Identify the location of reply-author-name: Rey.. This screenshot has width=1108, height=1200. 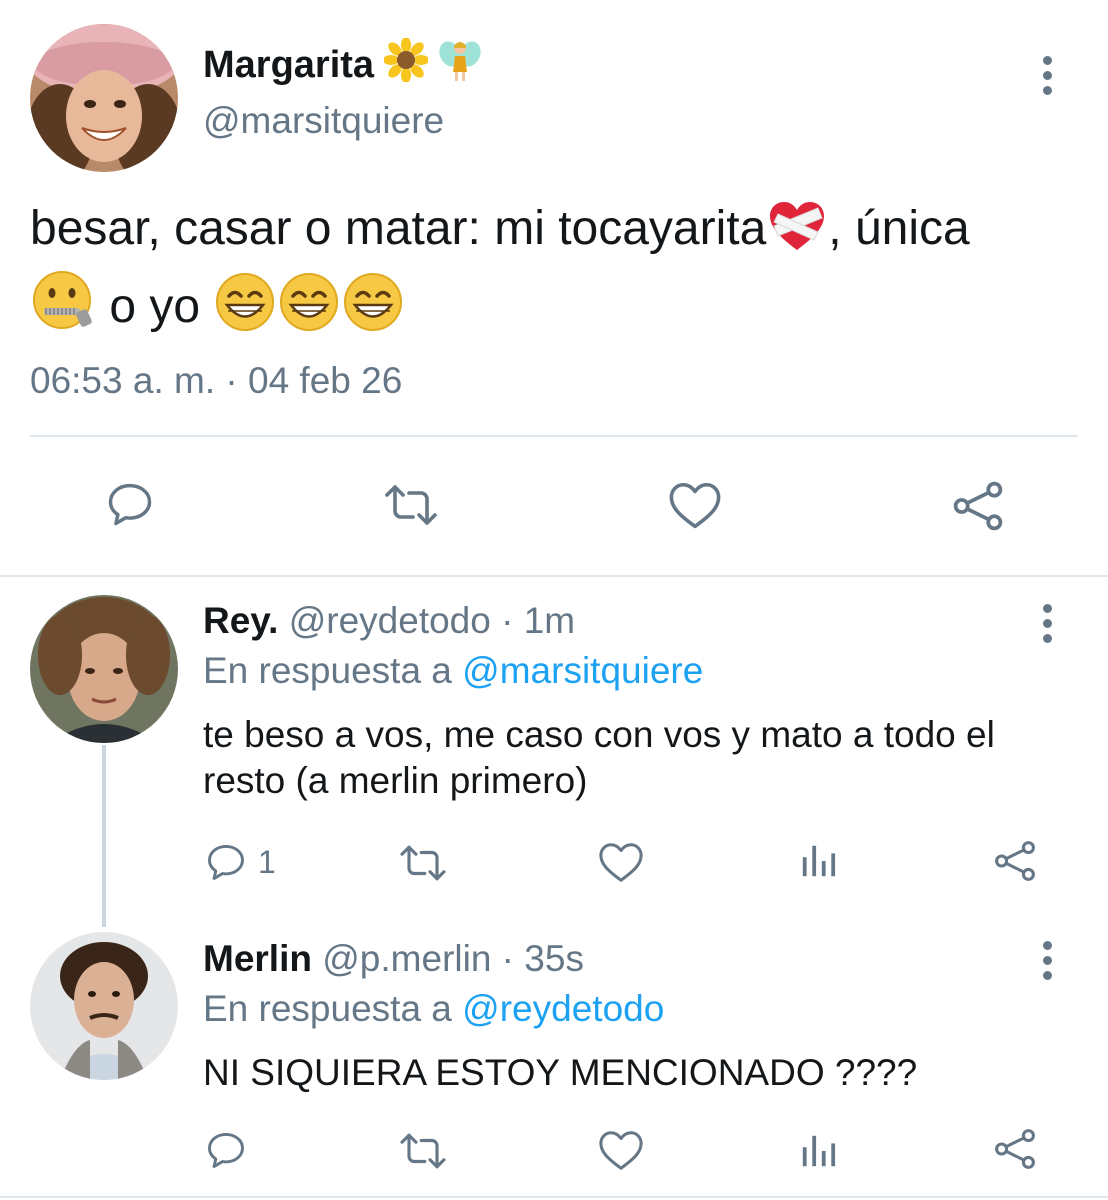
(240, 620).